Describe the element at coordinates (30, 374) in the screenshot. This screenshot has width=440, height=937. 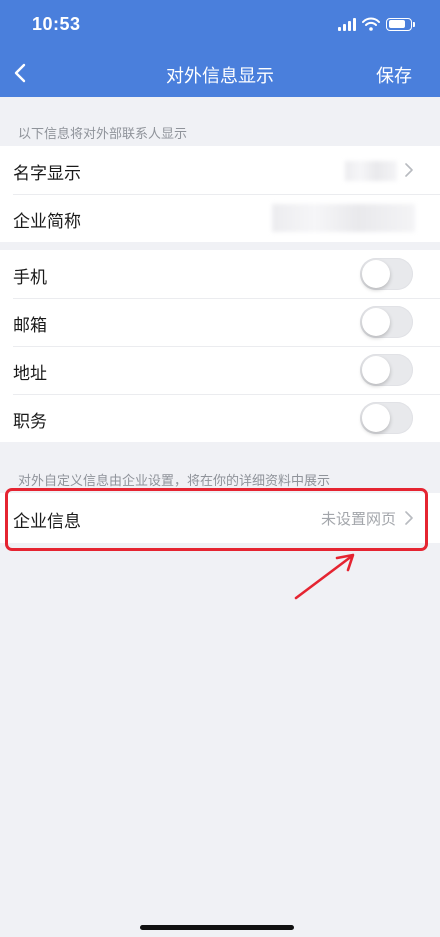
I see `row-label: 地址` at that location.